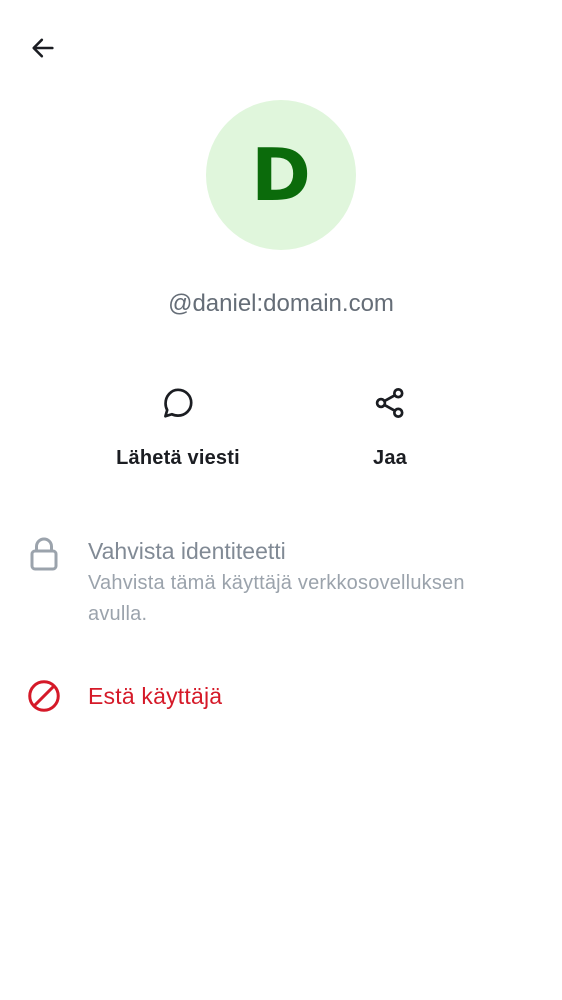  I want to click on avatar: D, so click(281, 175).